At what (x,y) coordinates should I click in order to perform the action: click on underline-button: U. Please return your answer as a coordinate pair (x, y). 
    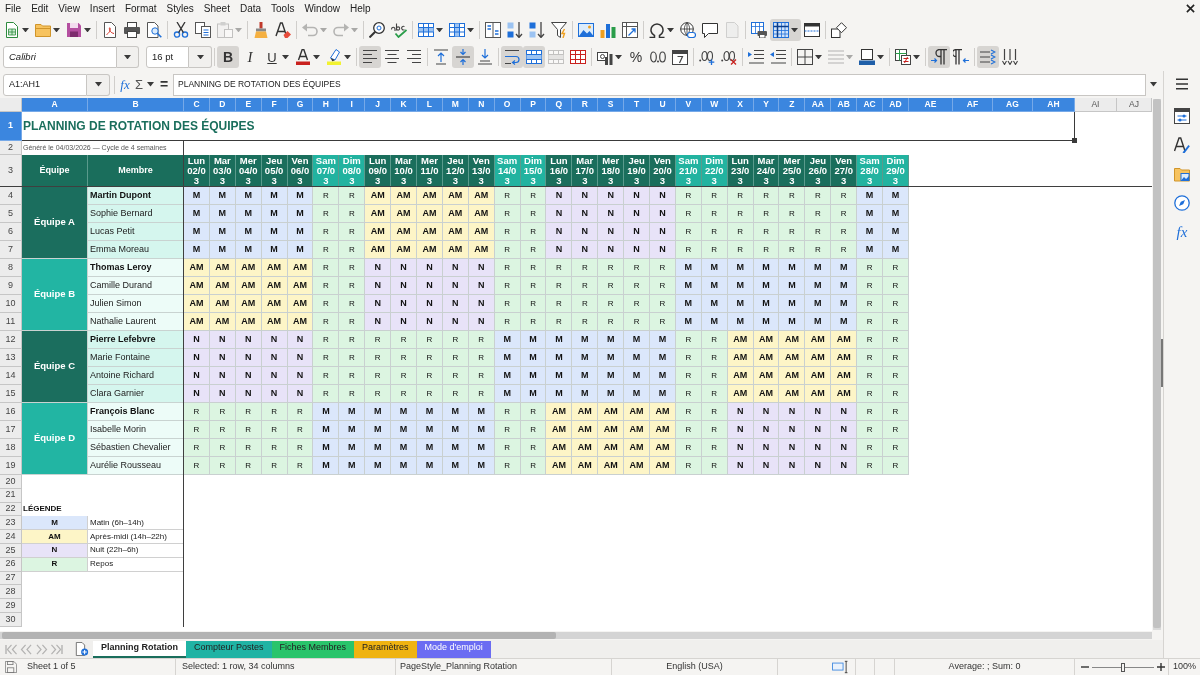
    Looking at the image, I should click on (276, 57).